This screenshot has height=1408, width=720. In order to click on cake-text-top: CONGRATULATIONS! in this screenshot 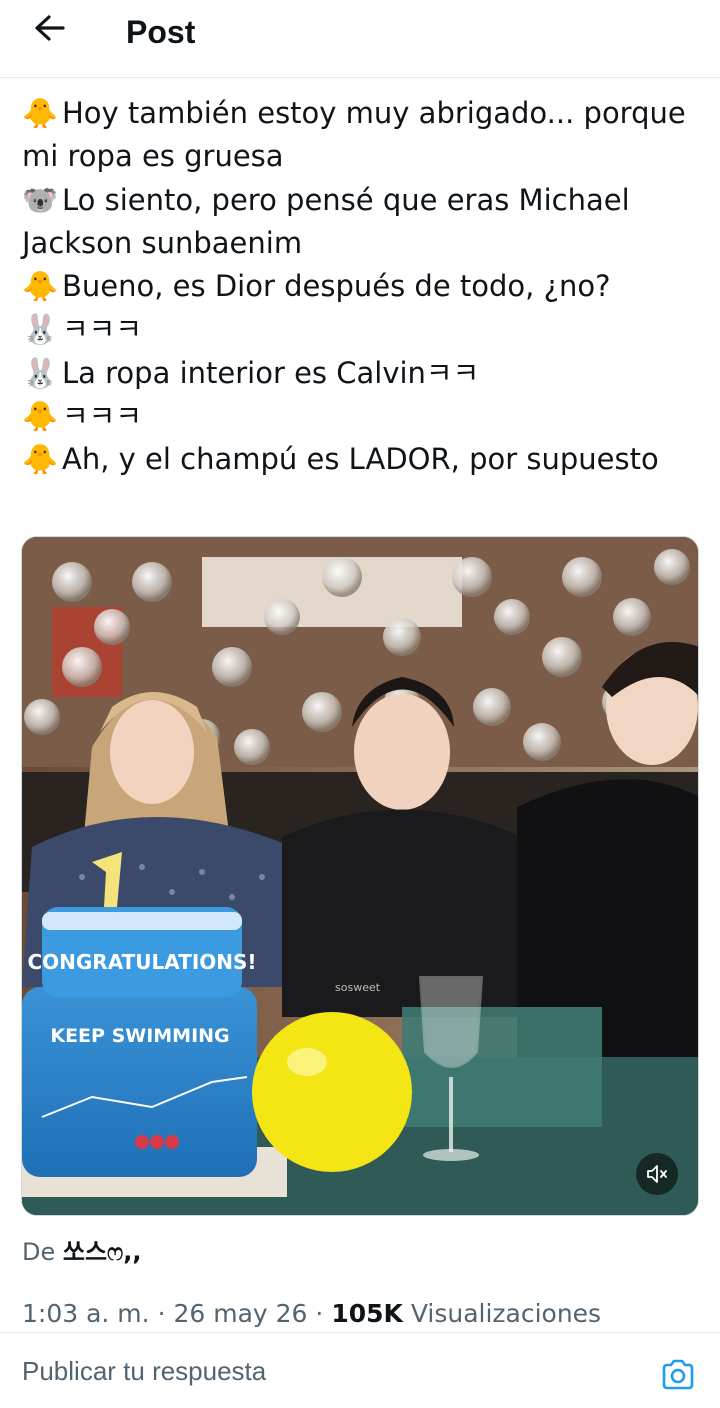, I will do `click(141, 962)`.